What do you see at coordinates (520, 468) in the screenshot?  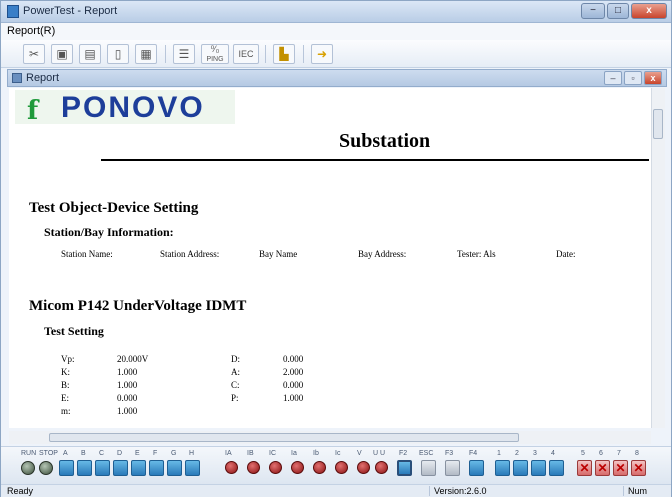 I see `relay-2-button` at bounding box center [520, 468].